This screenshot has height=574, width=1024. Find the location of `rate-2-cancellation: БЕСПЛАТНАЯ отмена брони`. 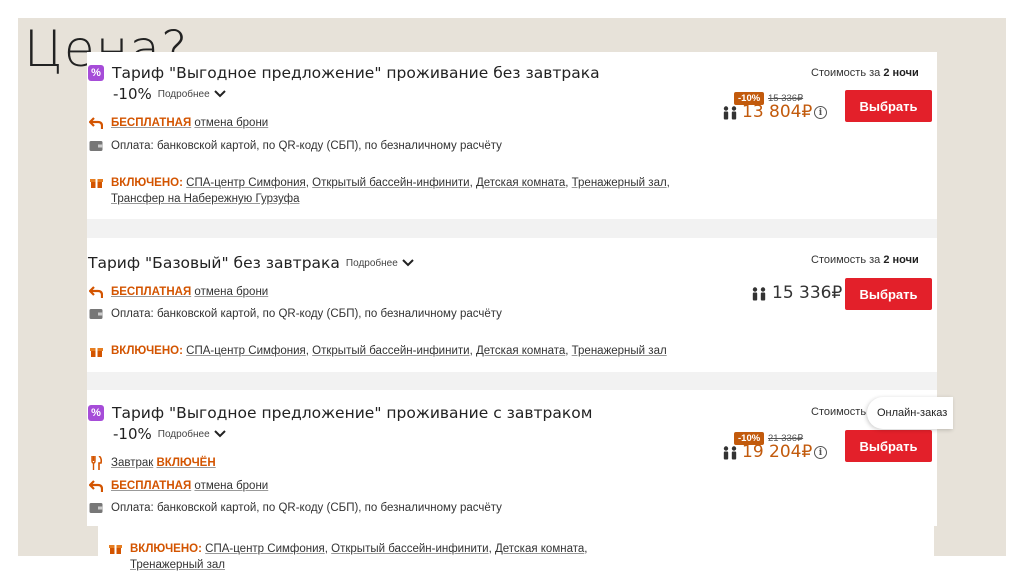

rate-2-cancellation: БЕСПЛАТНАЯ отмена брони is located at coordinates (178, 292).